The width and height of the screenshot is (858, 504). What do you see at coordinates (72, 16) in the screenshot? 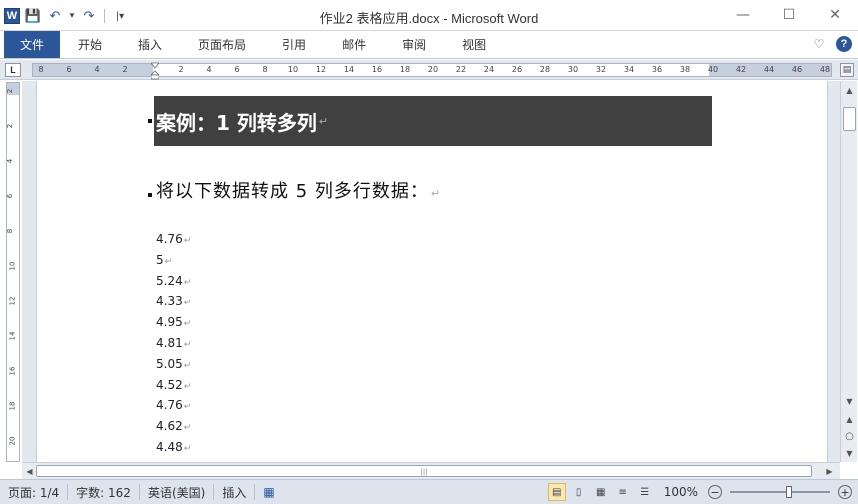
I see `undo-dropdown-icon: ▾` at bounding box center [72, 16].